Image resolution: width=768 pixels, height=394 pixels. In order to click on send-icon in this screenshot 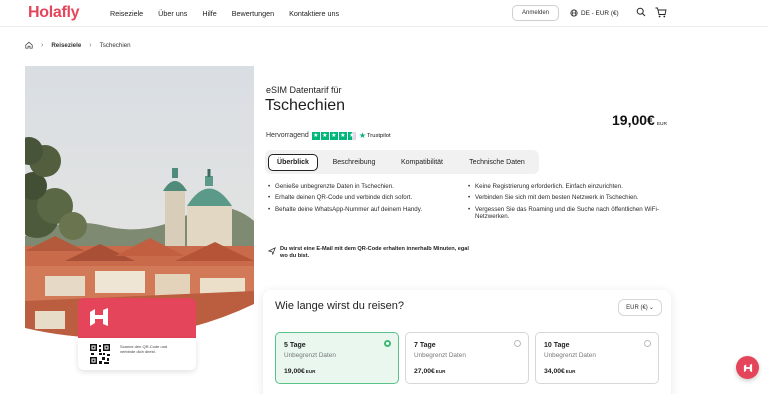, I will do `click(272, 251)`.